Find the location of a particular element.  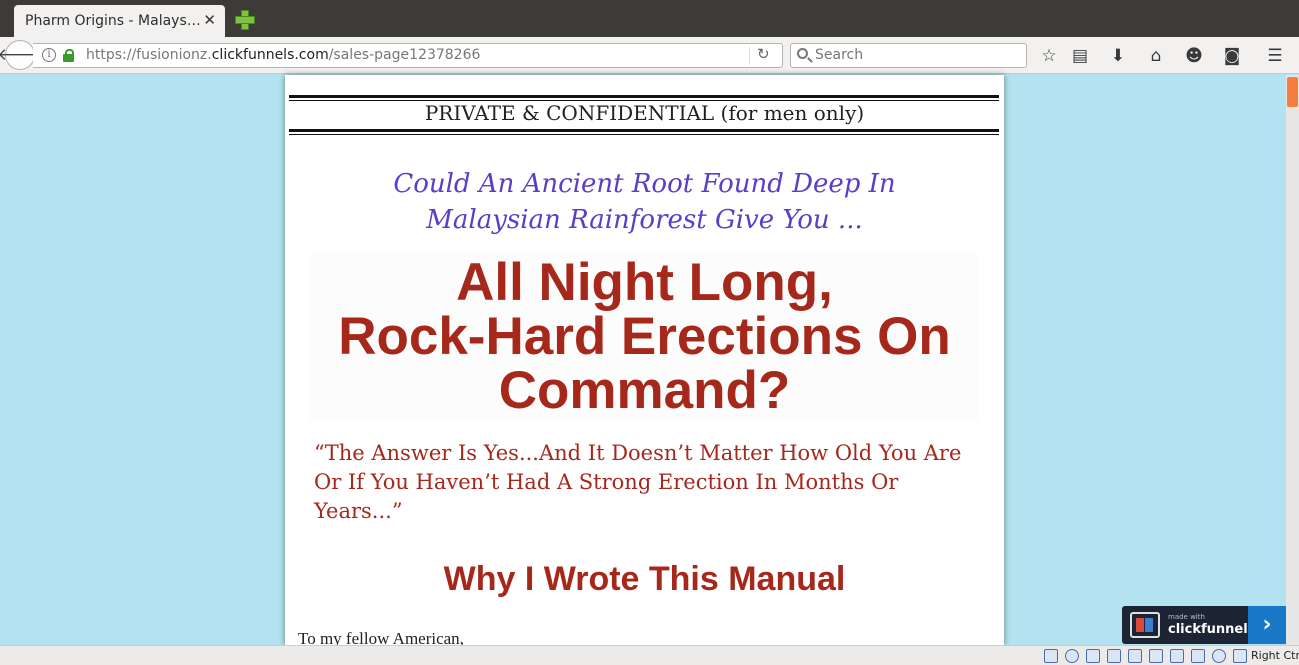

host-key-label: Right Ctrl is located at coordinates (1275, 655).